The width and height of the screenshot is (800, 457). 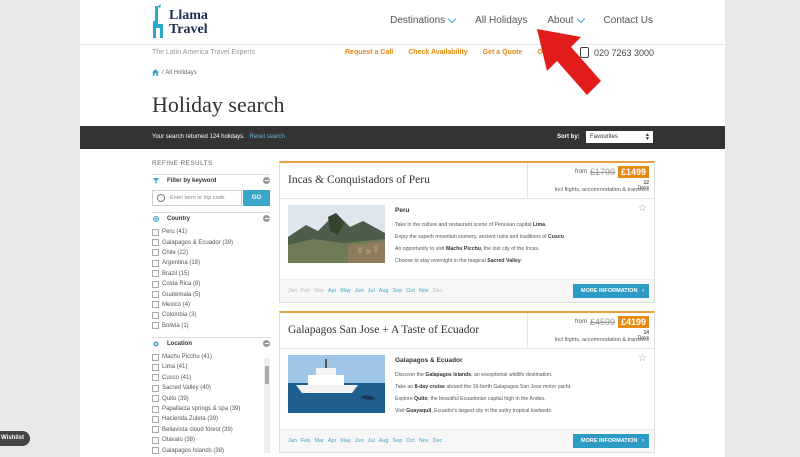 I want to click on llama-travel-logo: Llama Travel, so click(x=182, y=22).